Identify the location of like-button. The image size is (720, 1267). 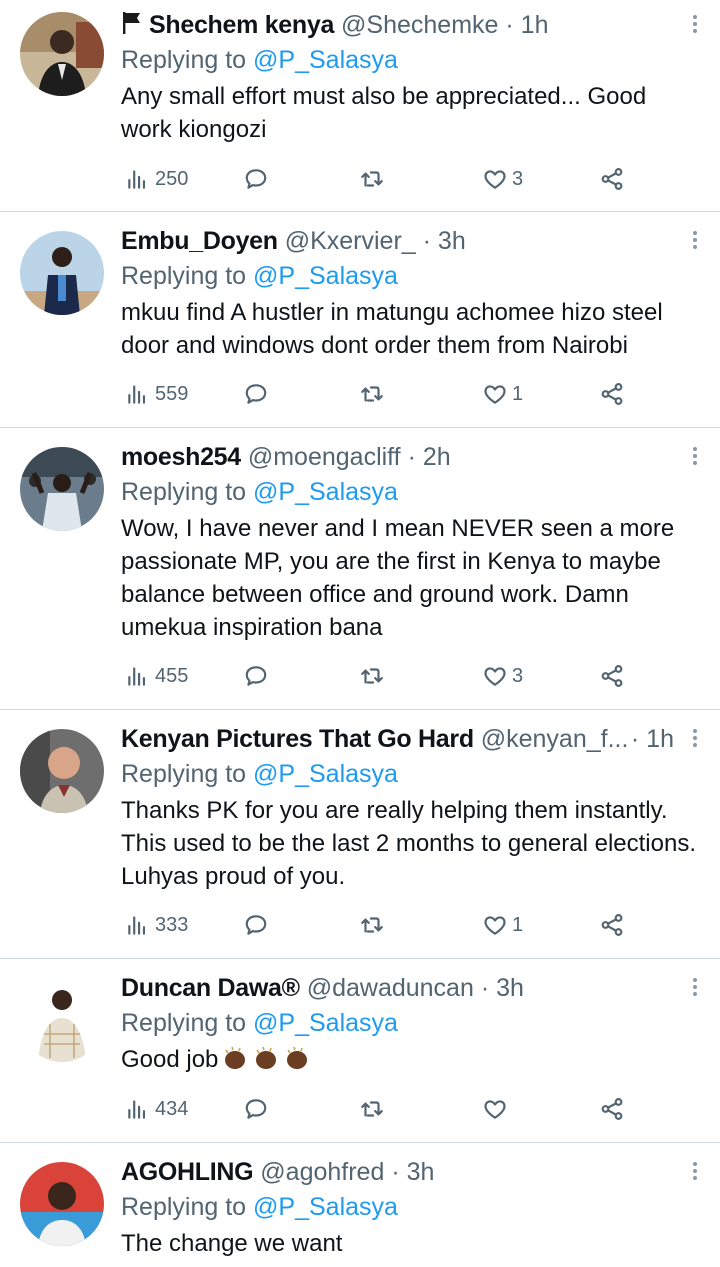
(497, 1109).